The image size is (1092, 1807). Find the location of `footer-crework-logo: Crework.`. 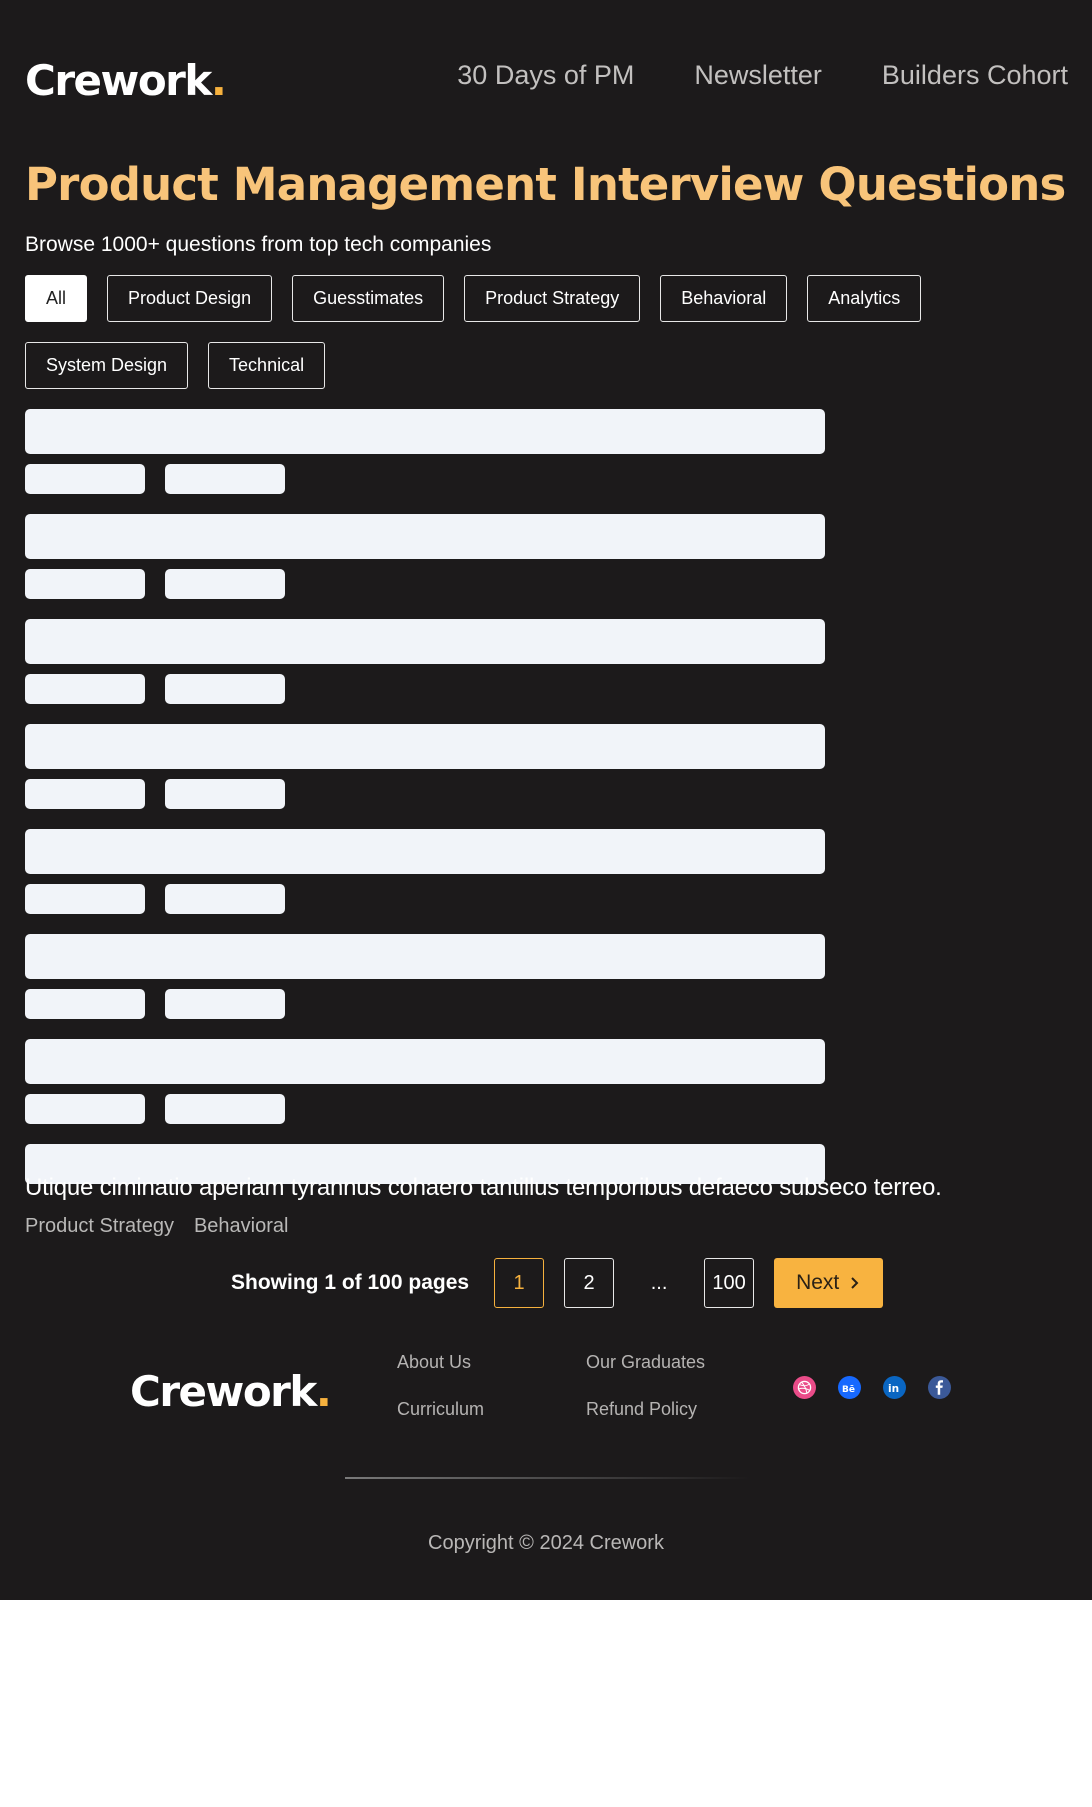

footer-crework-logo: Crework. is located at coordinates (231, 1391).